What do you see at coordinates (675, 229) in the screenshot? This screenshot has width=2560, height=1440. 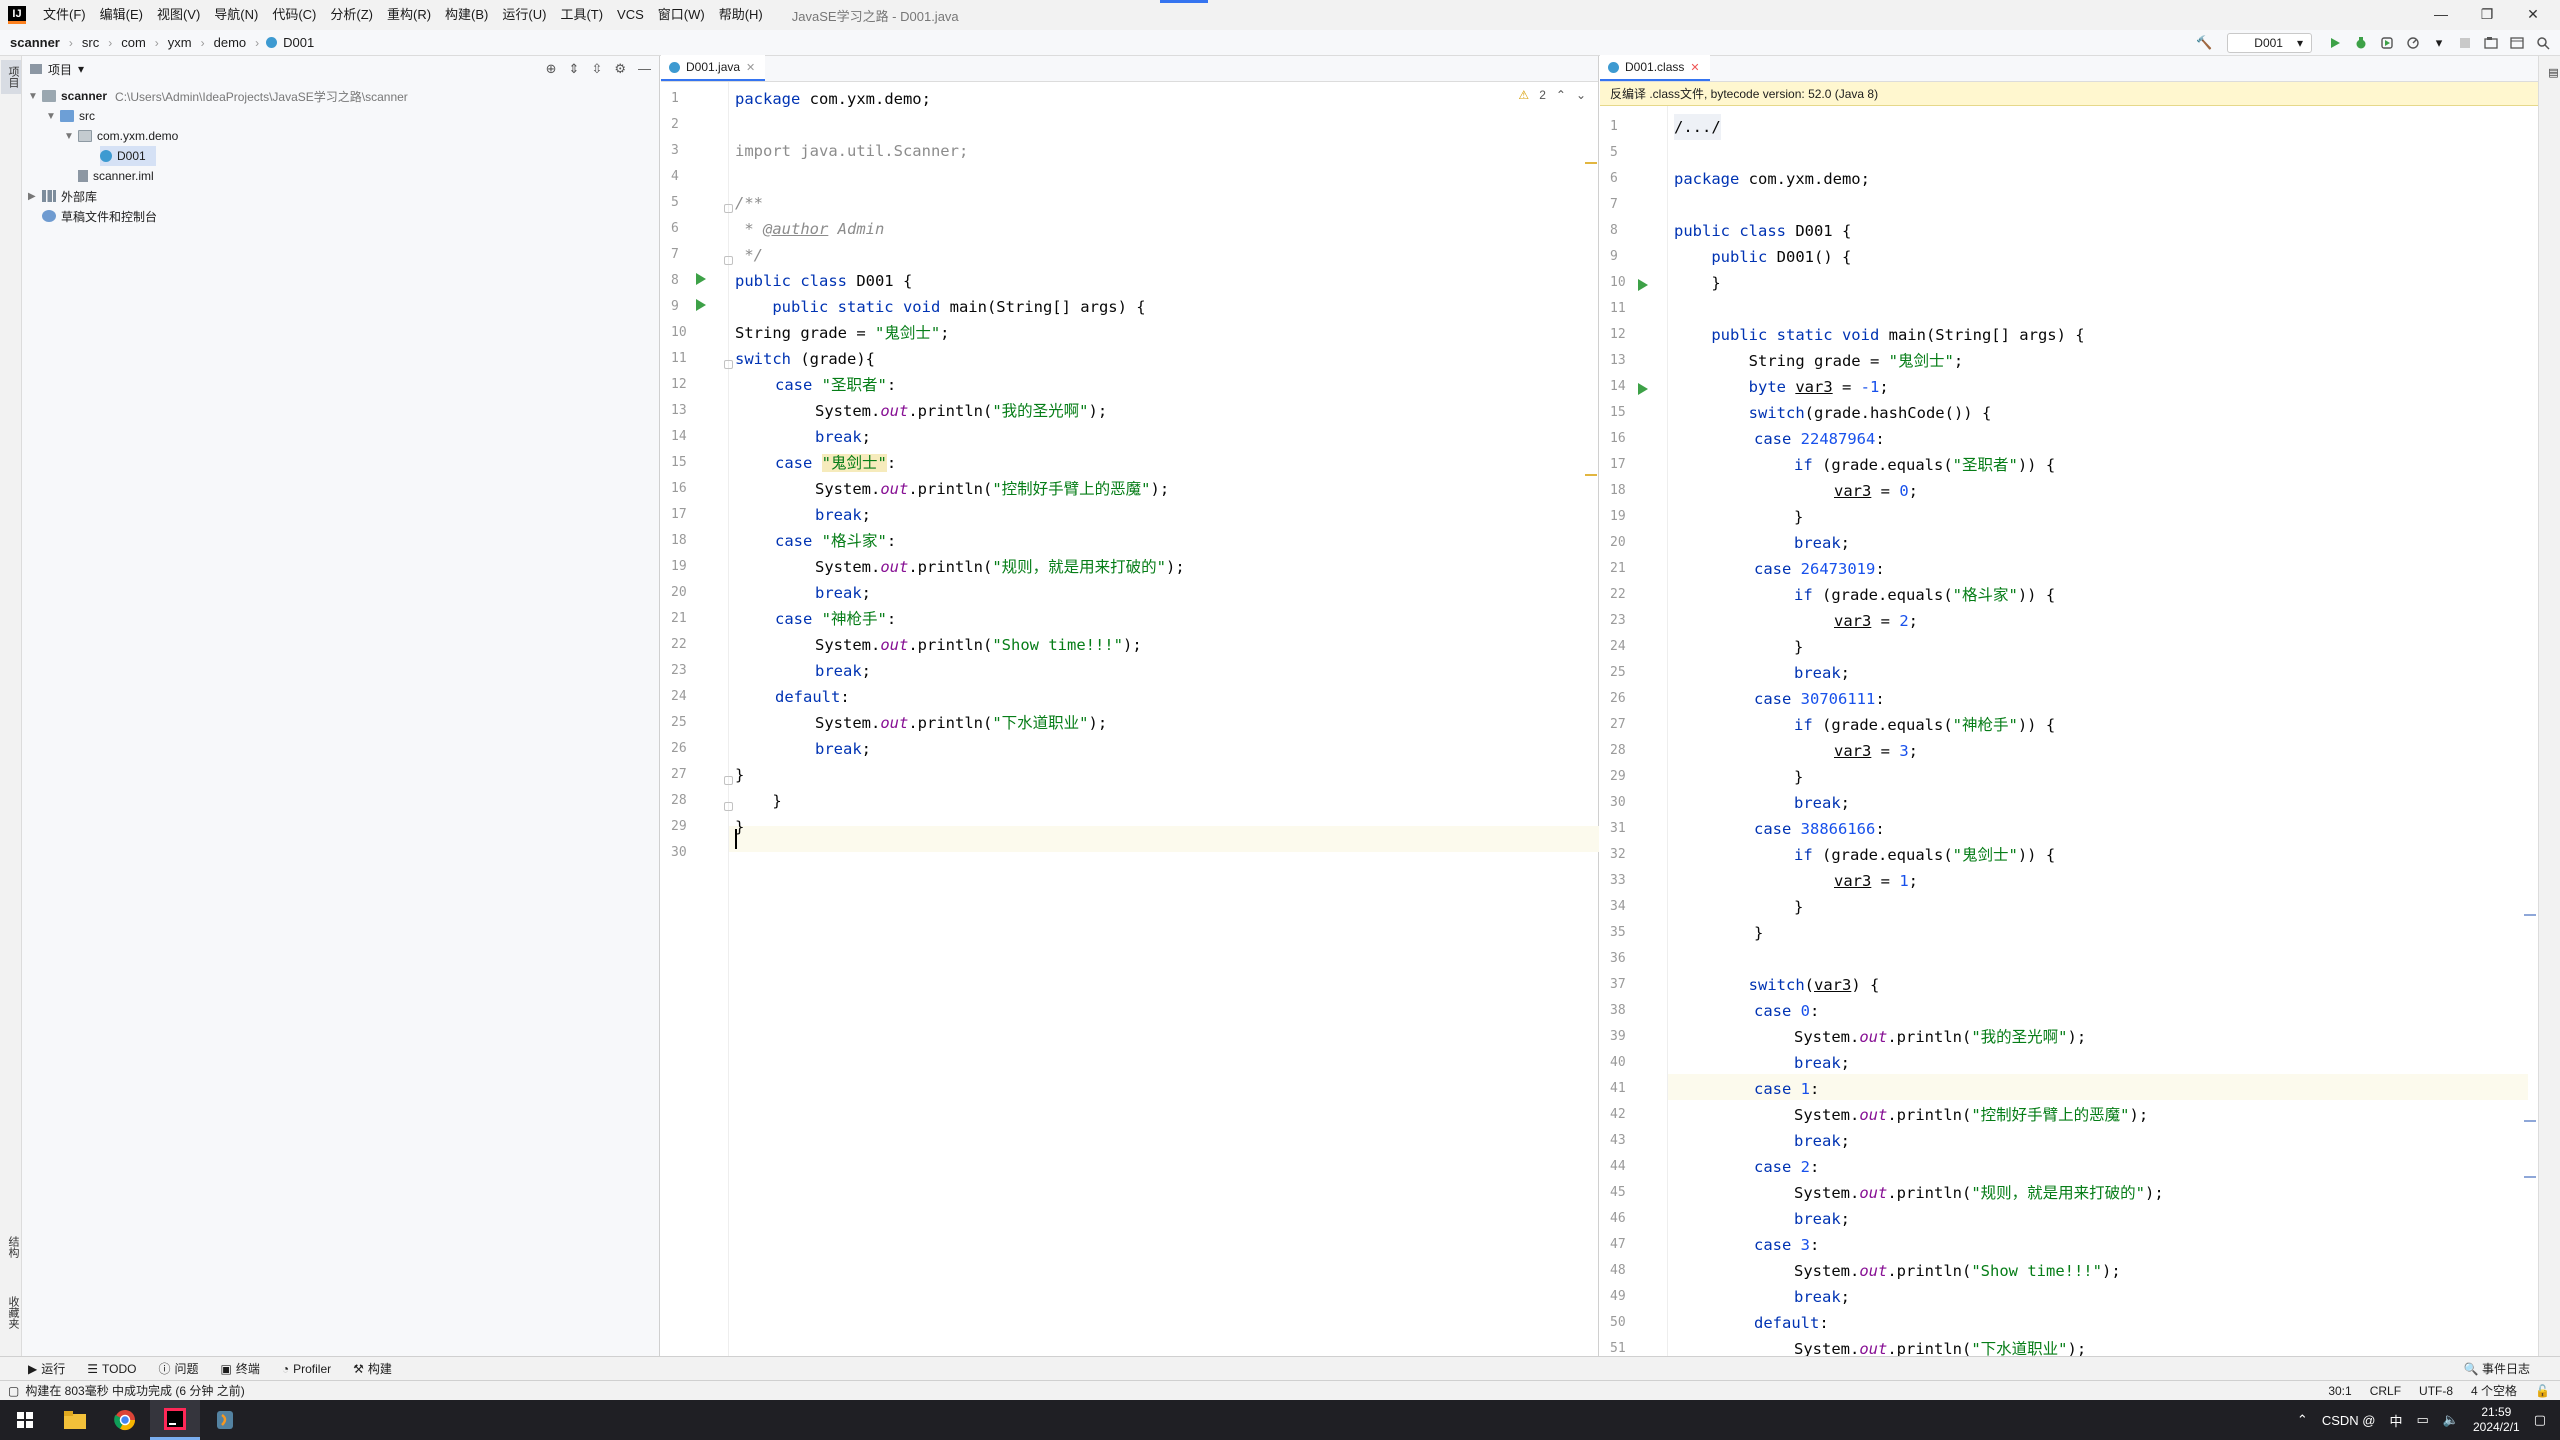 I see `line-number: 6` at bounding box center [675, 229].